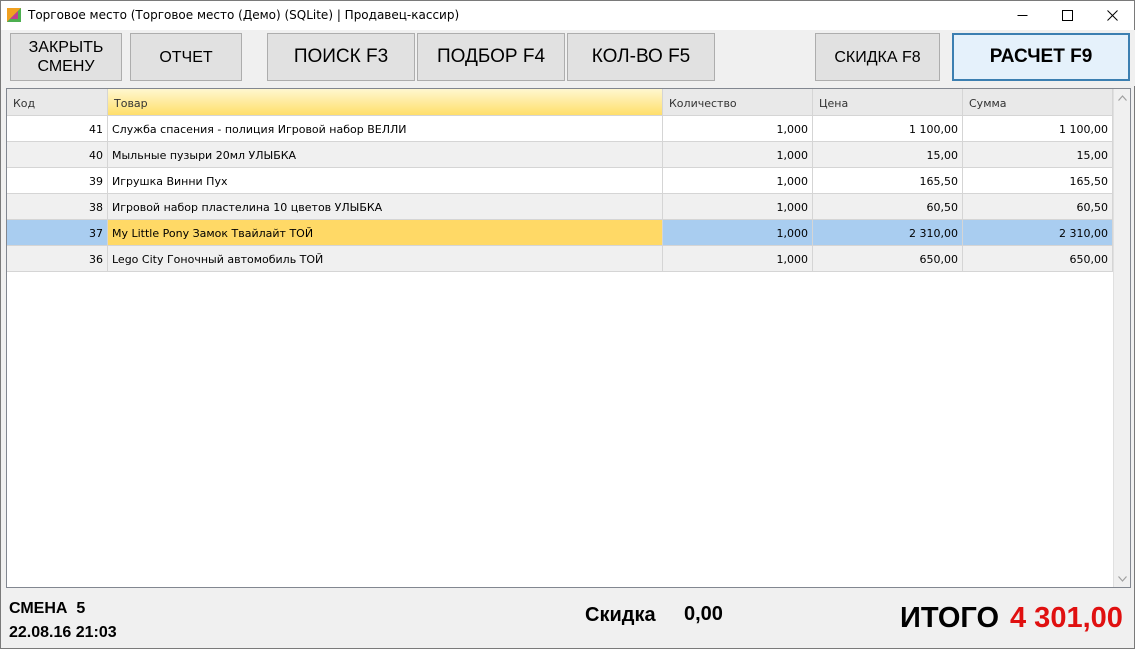 The image size is (1135, 649). What do you see at coordinates (385, 181) in the screenshot?
I see `cell-name: Игрушка Винни Пух` at bounding box center [385, 181].